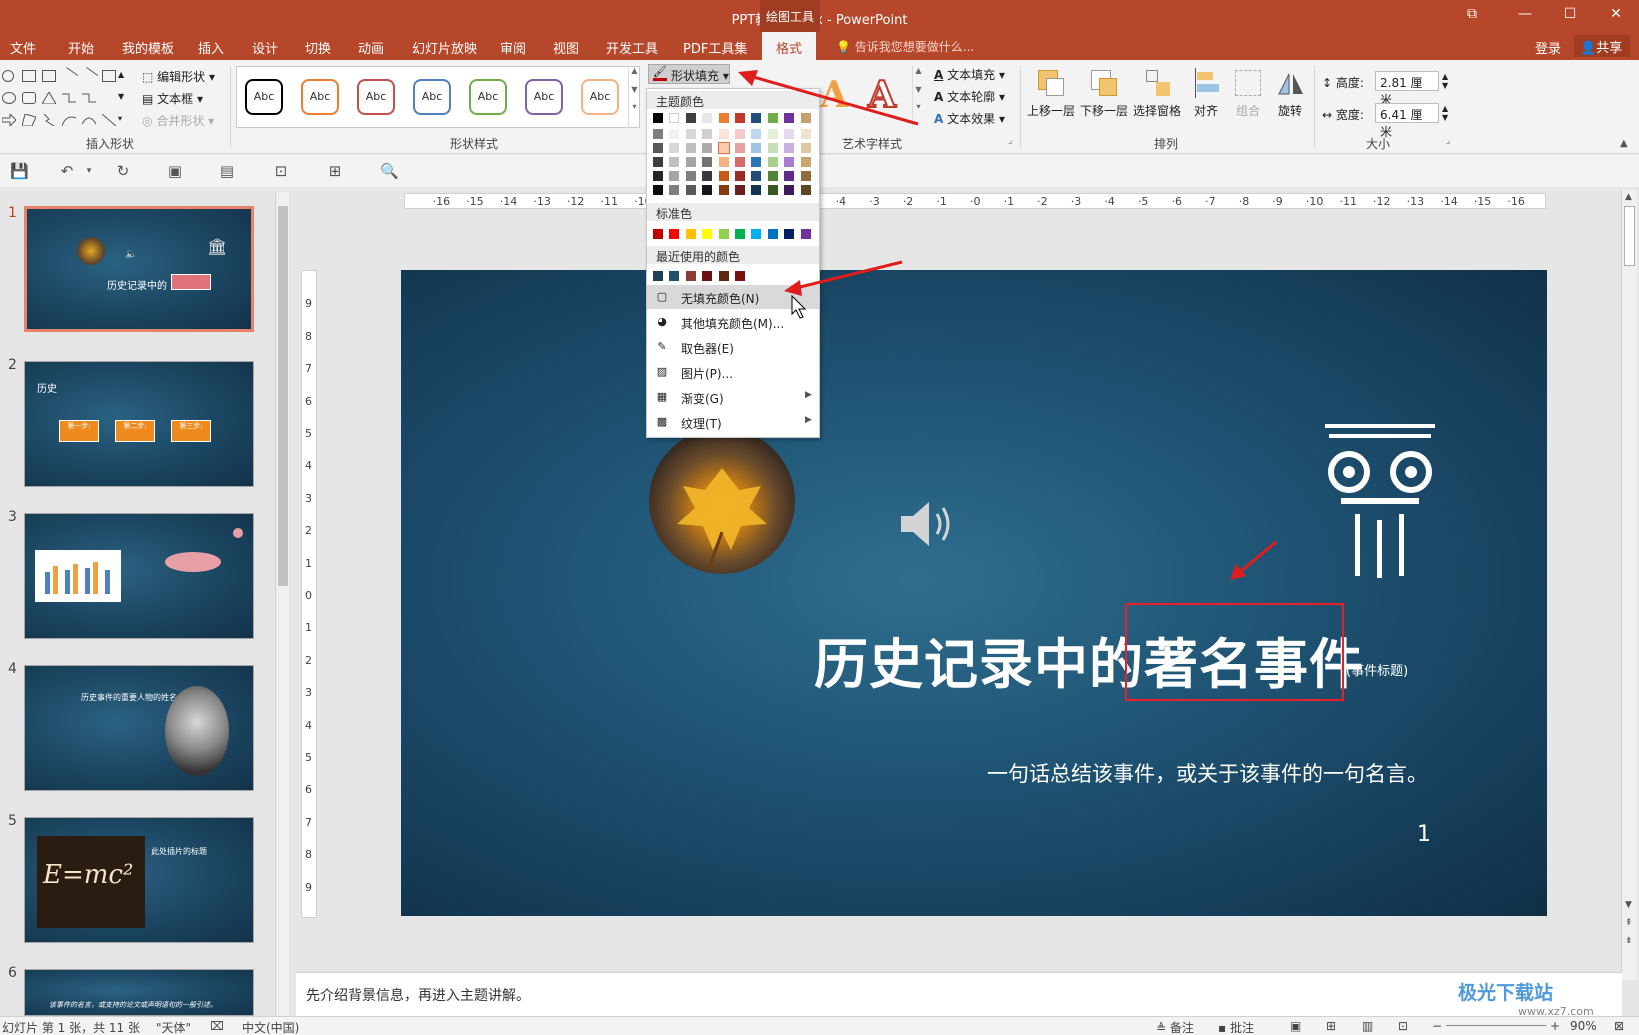 The image size is (1639, 1035). I want to click on line-shape-icon, so click(69, 76).